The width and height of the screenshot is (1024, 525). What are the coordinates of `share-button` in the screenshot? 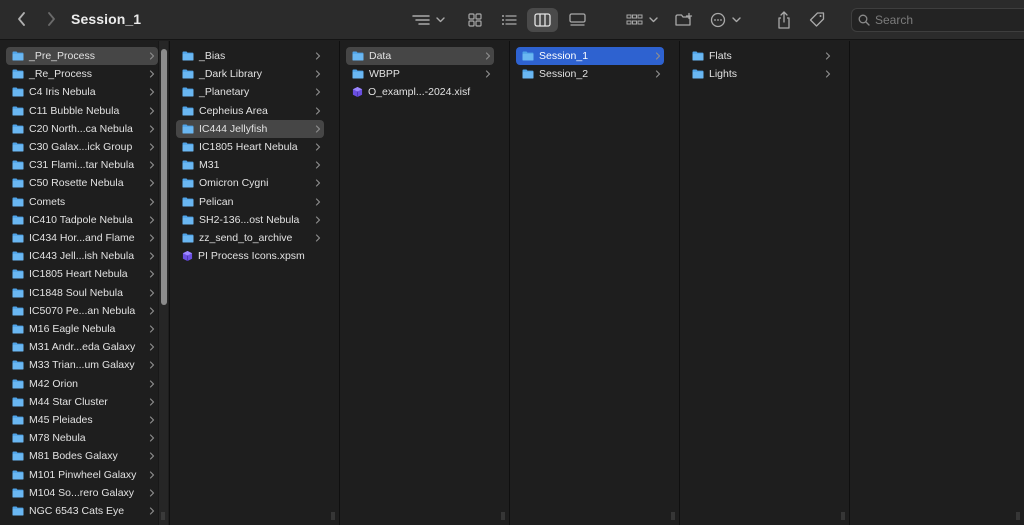 It's located at (784, 20).